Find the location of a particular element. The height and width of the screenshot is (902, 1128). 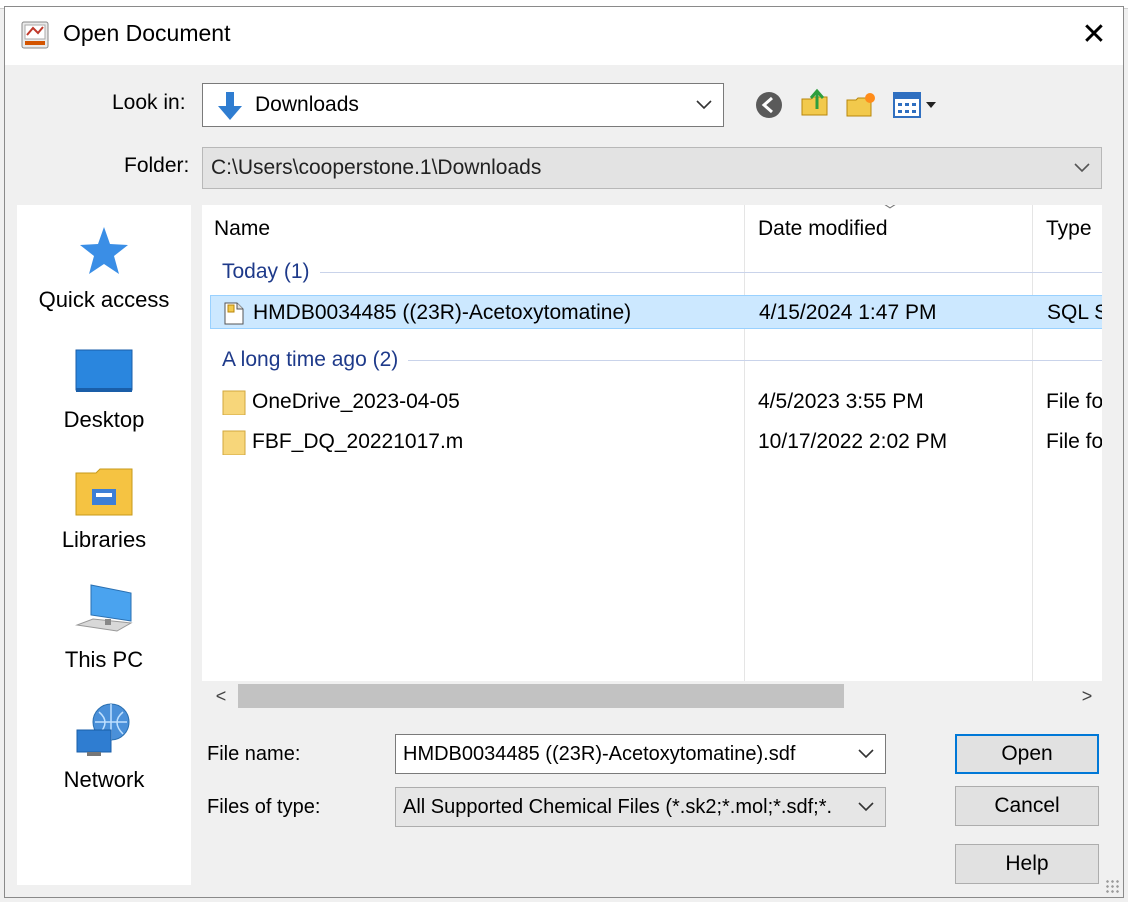

place-network: Network is located at coordinates (104, 758).